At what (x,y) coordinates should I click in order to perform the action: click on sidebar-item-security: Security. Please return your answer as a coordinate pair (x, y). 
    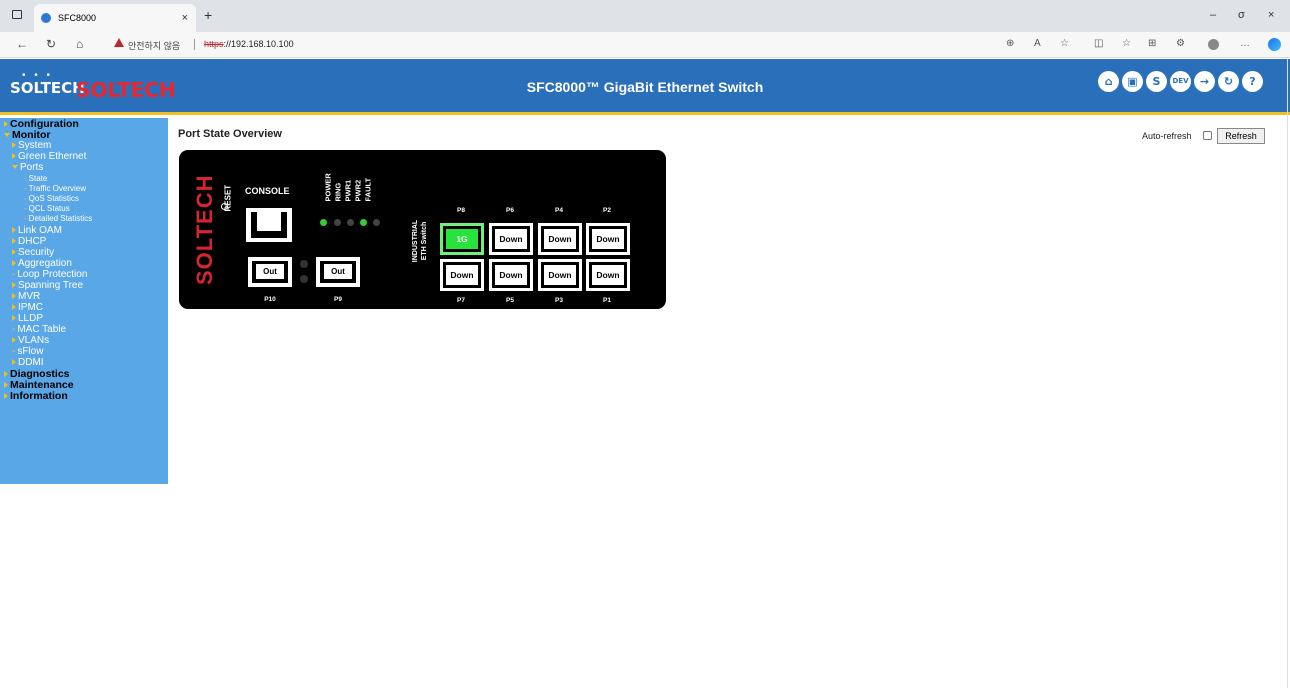
    Looking at the image, I should click on (84, 252).